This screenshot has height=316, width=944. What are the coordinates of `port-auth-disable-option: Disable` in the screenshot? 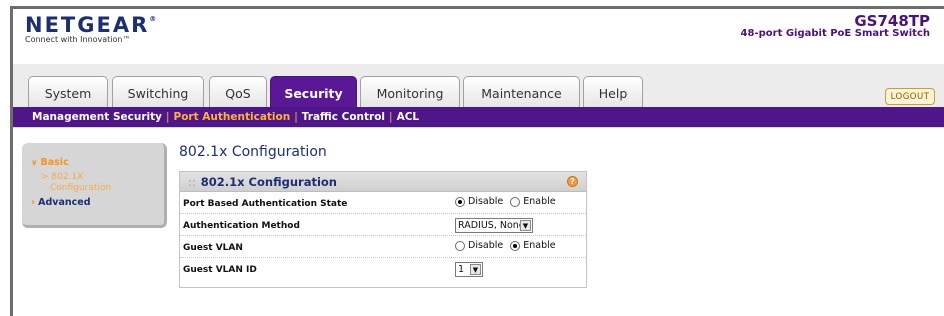 It's located at (479, 201).